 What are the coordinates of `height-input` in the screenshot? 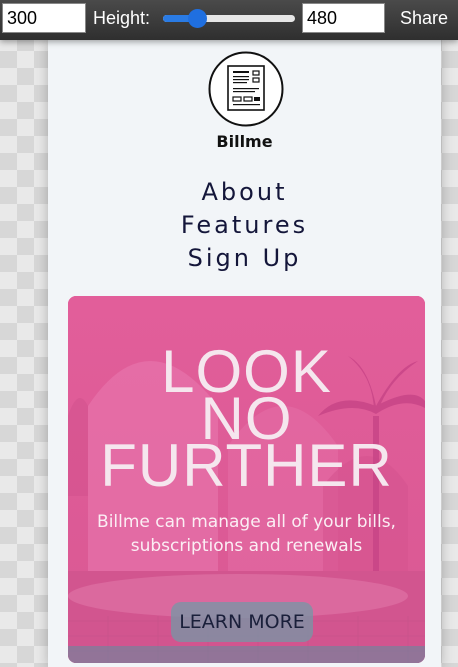 It's located at (343, 18).